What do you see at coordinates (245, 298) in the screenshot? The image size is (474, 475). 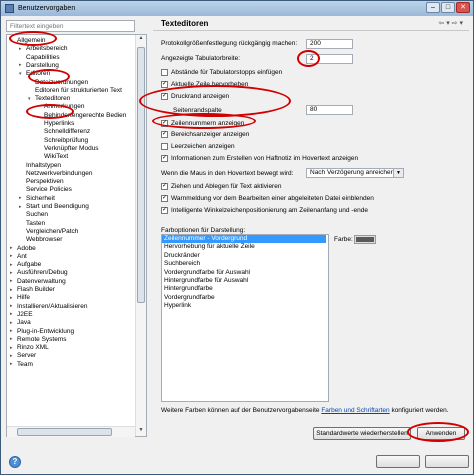 I see `color-option-item: Vordergrundfarbe` at bounding box center [245, 298].